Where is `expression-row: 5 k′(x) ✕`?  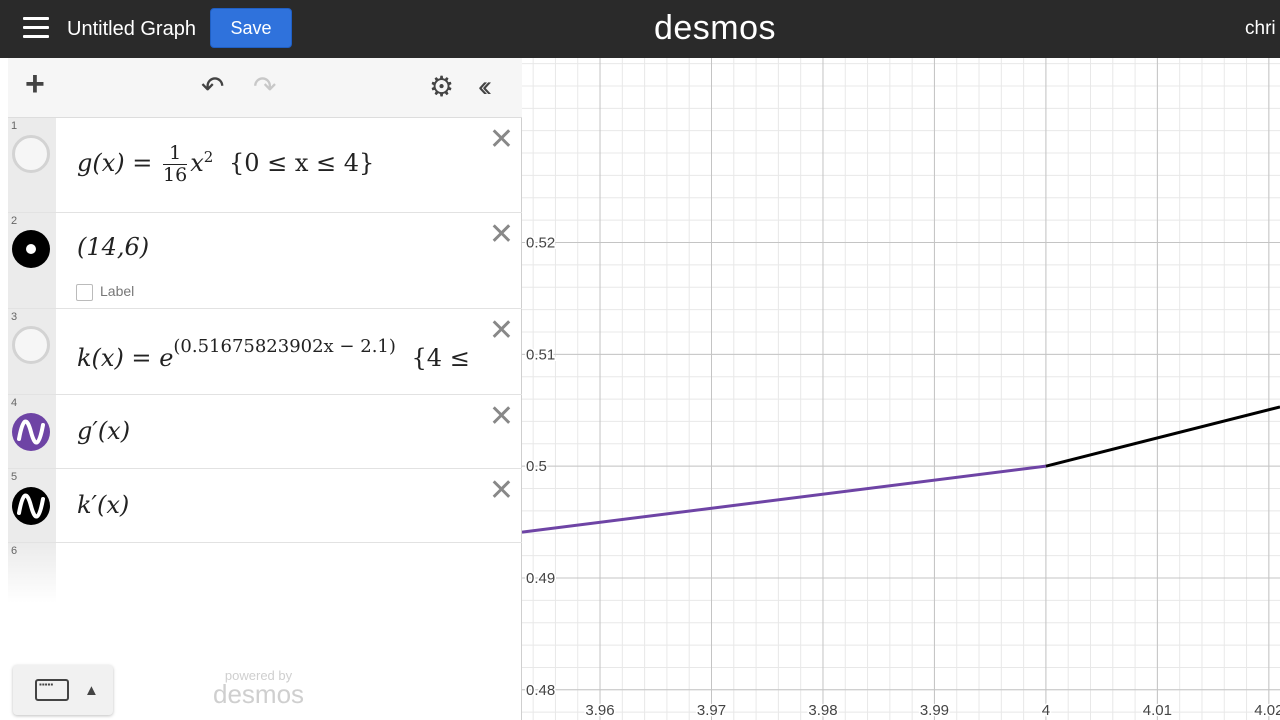 expression-row: 5 k′(x) ✕ is located at coordinates (265, 506).